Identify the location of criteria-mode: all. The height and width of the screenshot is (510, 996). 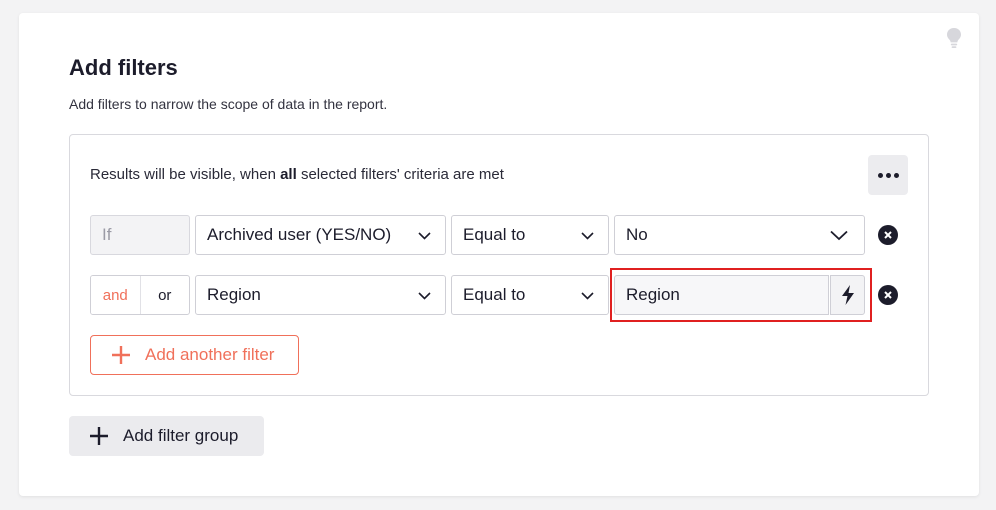
(288, 174).